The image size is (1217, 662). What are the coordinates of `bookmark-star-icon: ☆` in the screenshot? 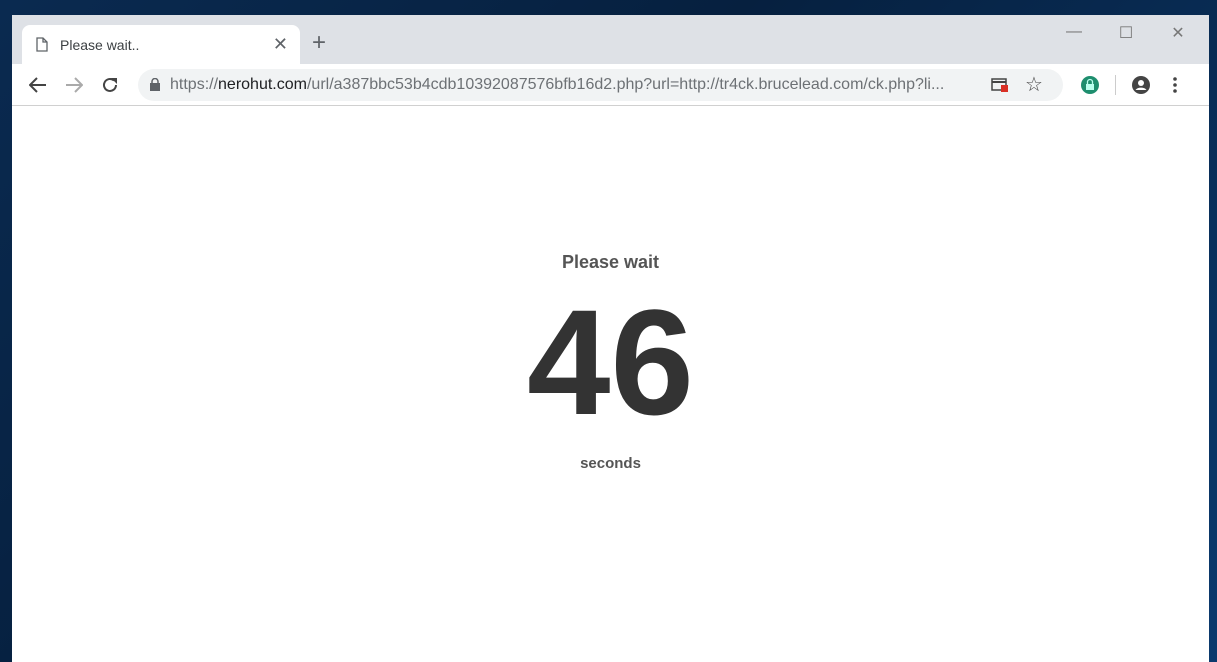 It's located at (1034, 84).